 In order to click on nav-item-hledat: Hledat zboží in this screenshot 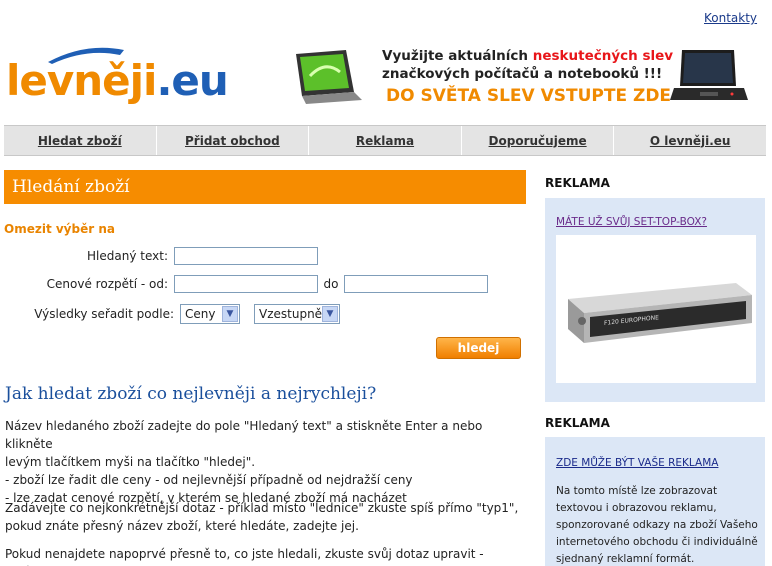, I will do `click(80, 140)`.